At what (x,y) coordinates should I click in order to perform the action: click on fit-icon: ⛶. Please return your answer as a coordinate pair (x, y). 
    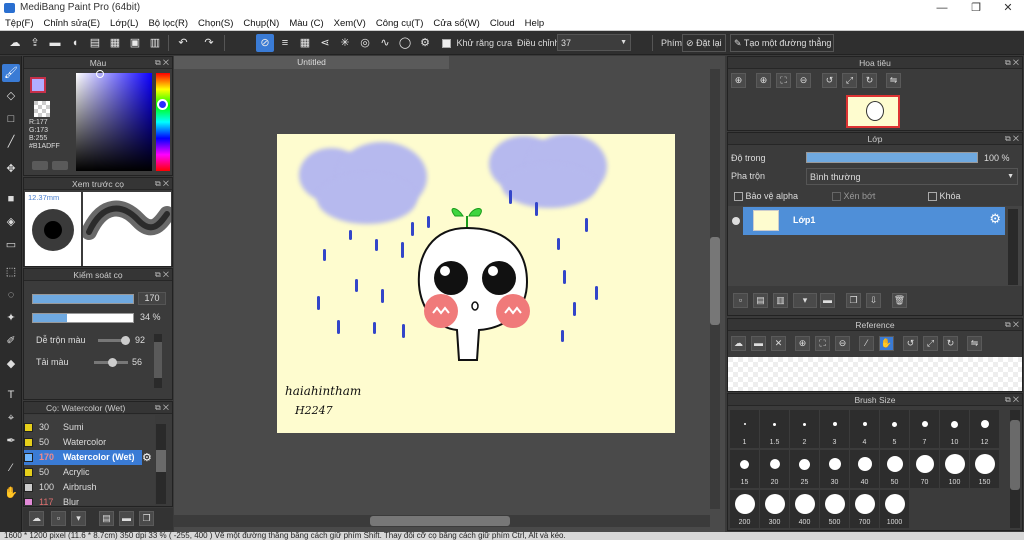
    Looking at the image, I should click on (822, 343).